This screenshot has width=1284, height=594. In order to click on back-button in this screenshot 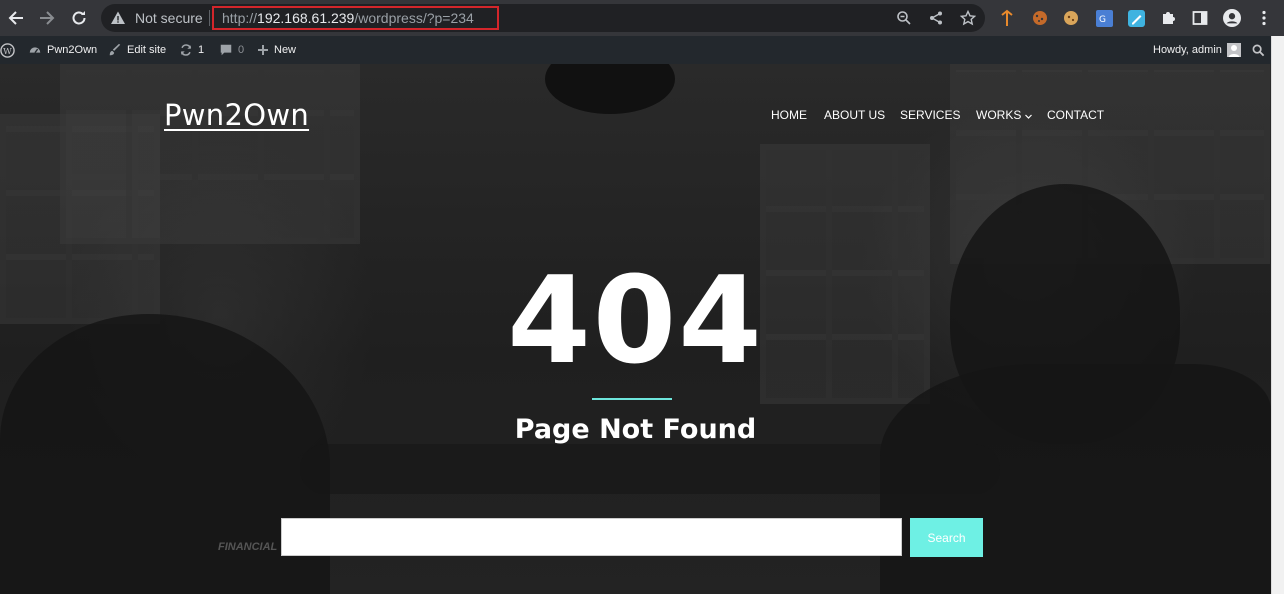, I will do `click(16, 18)`.